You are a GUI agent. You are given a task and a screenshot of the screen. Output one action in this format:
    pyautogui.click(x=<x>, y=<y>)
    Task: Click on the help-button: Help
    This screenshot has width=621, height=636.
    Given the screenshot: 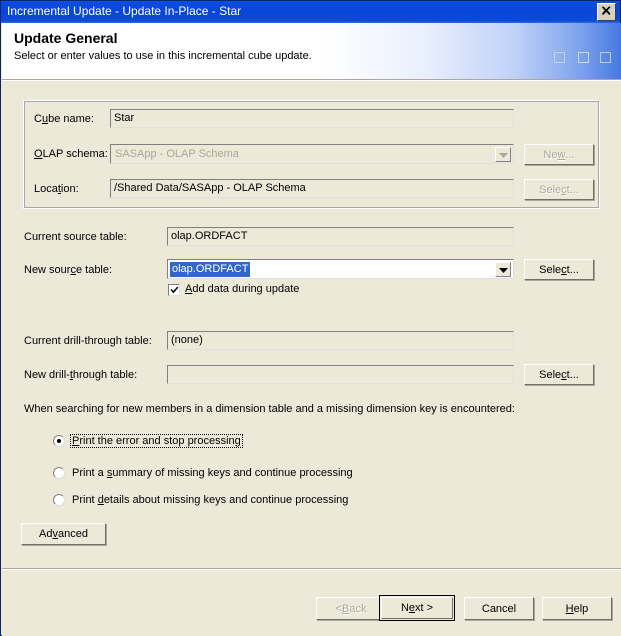 What is the action you would take?
    pyautogui.click(x=577, y=608)
    